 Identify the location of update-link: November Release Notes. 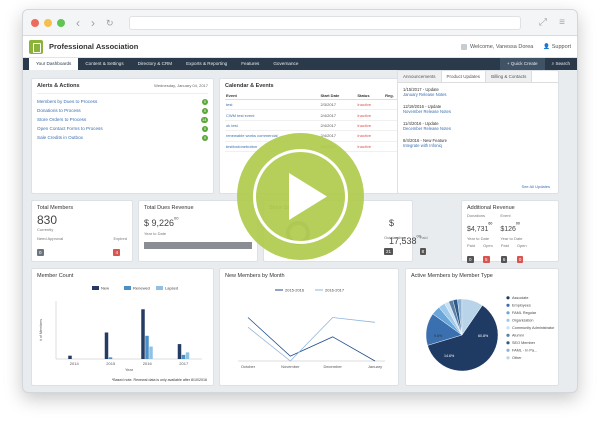
(478, 111).